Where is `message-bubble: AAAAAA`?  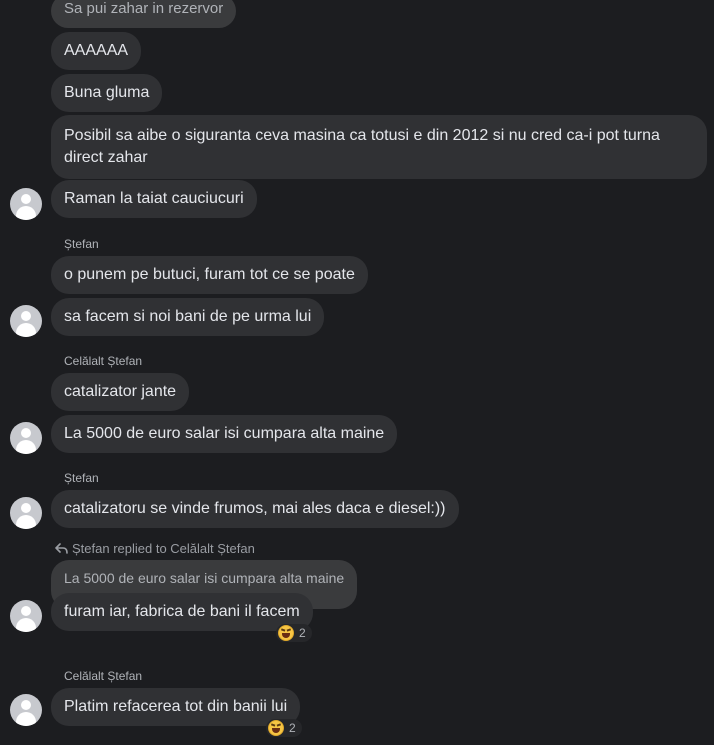 message-bubble: AAAAAA is located at coordinates (96, 51).